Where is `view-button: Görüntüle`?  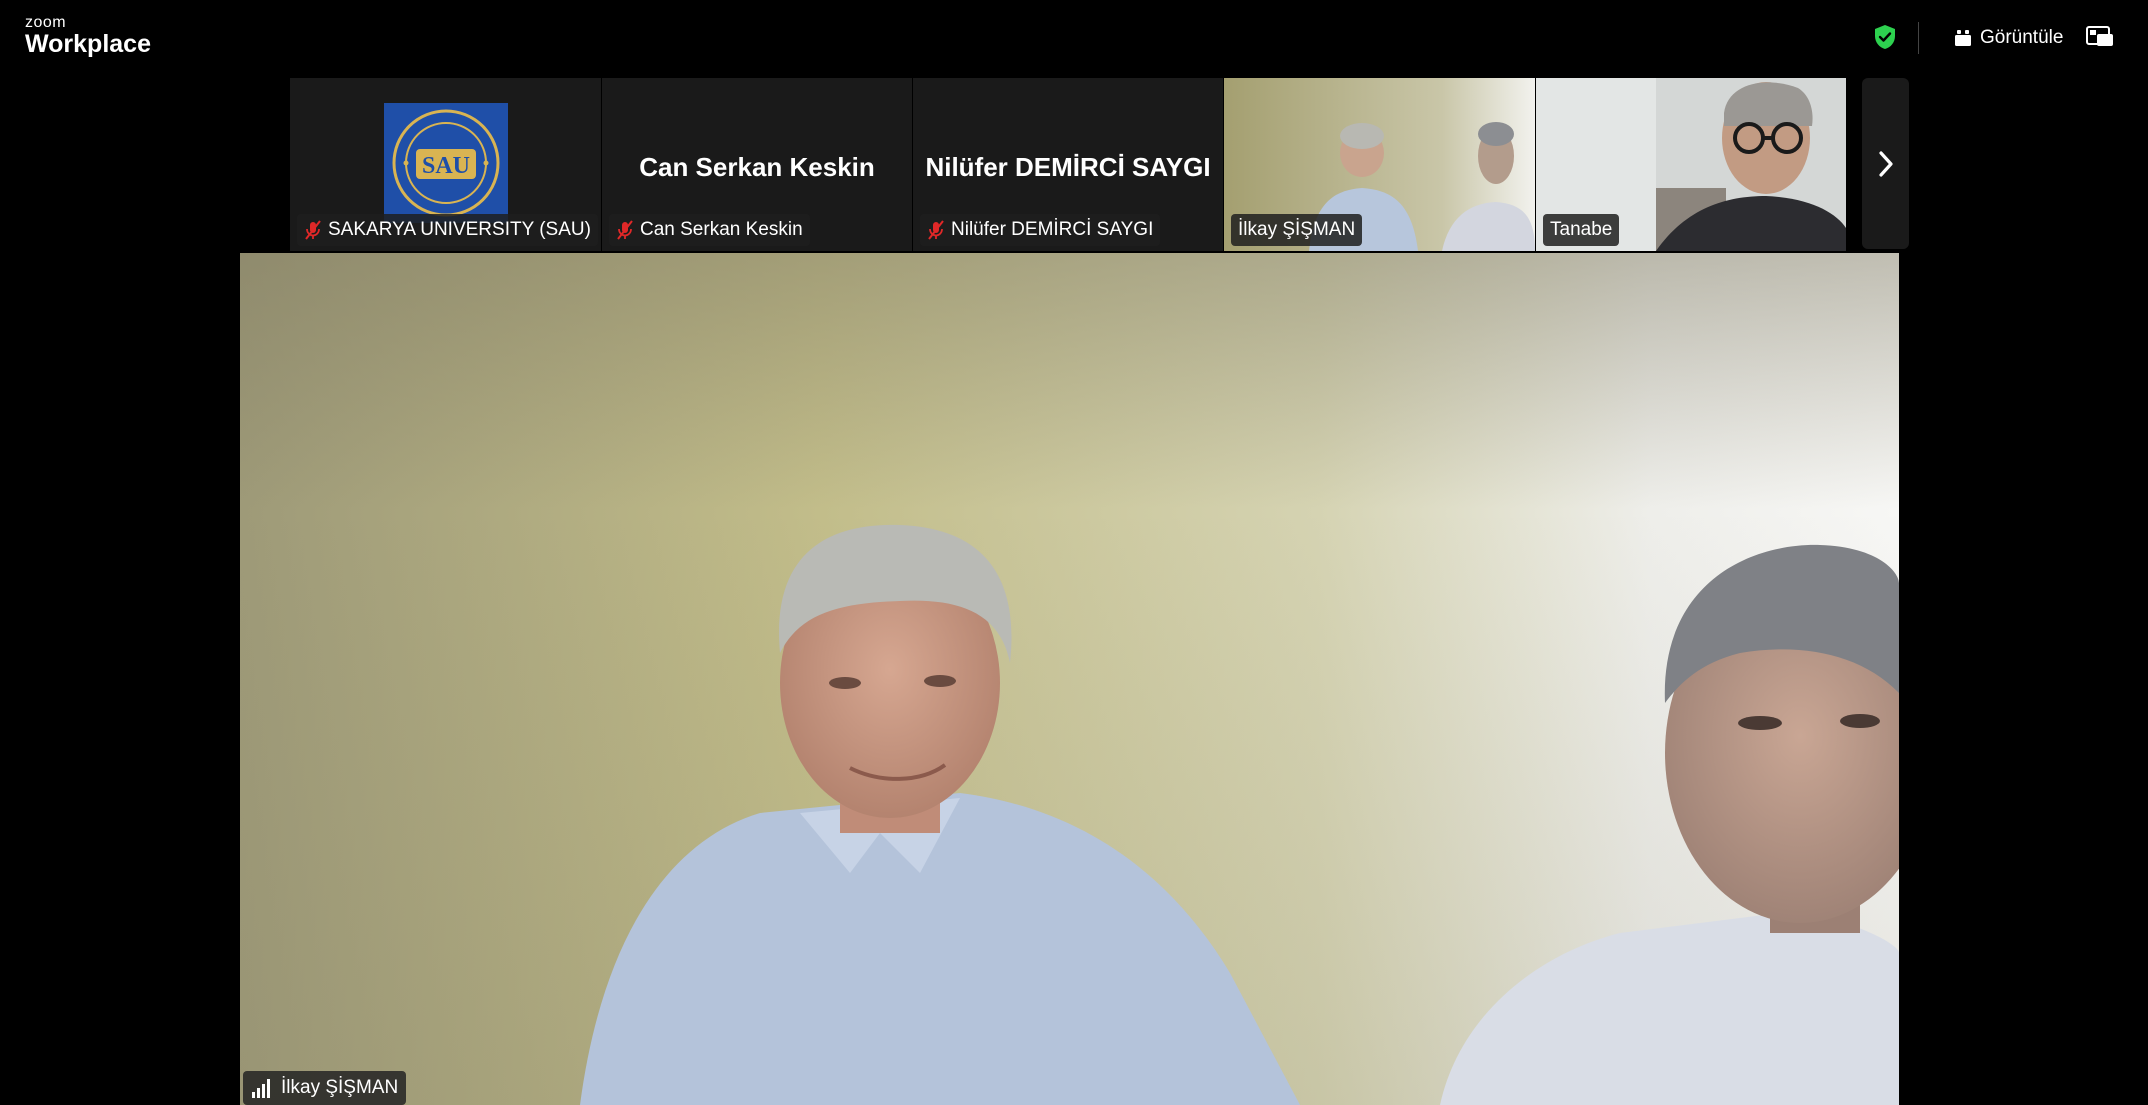
view-button: Görüntüle is located at coordinates (2008, 38).